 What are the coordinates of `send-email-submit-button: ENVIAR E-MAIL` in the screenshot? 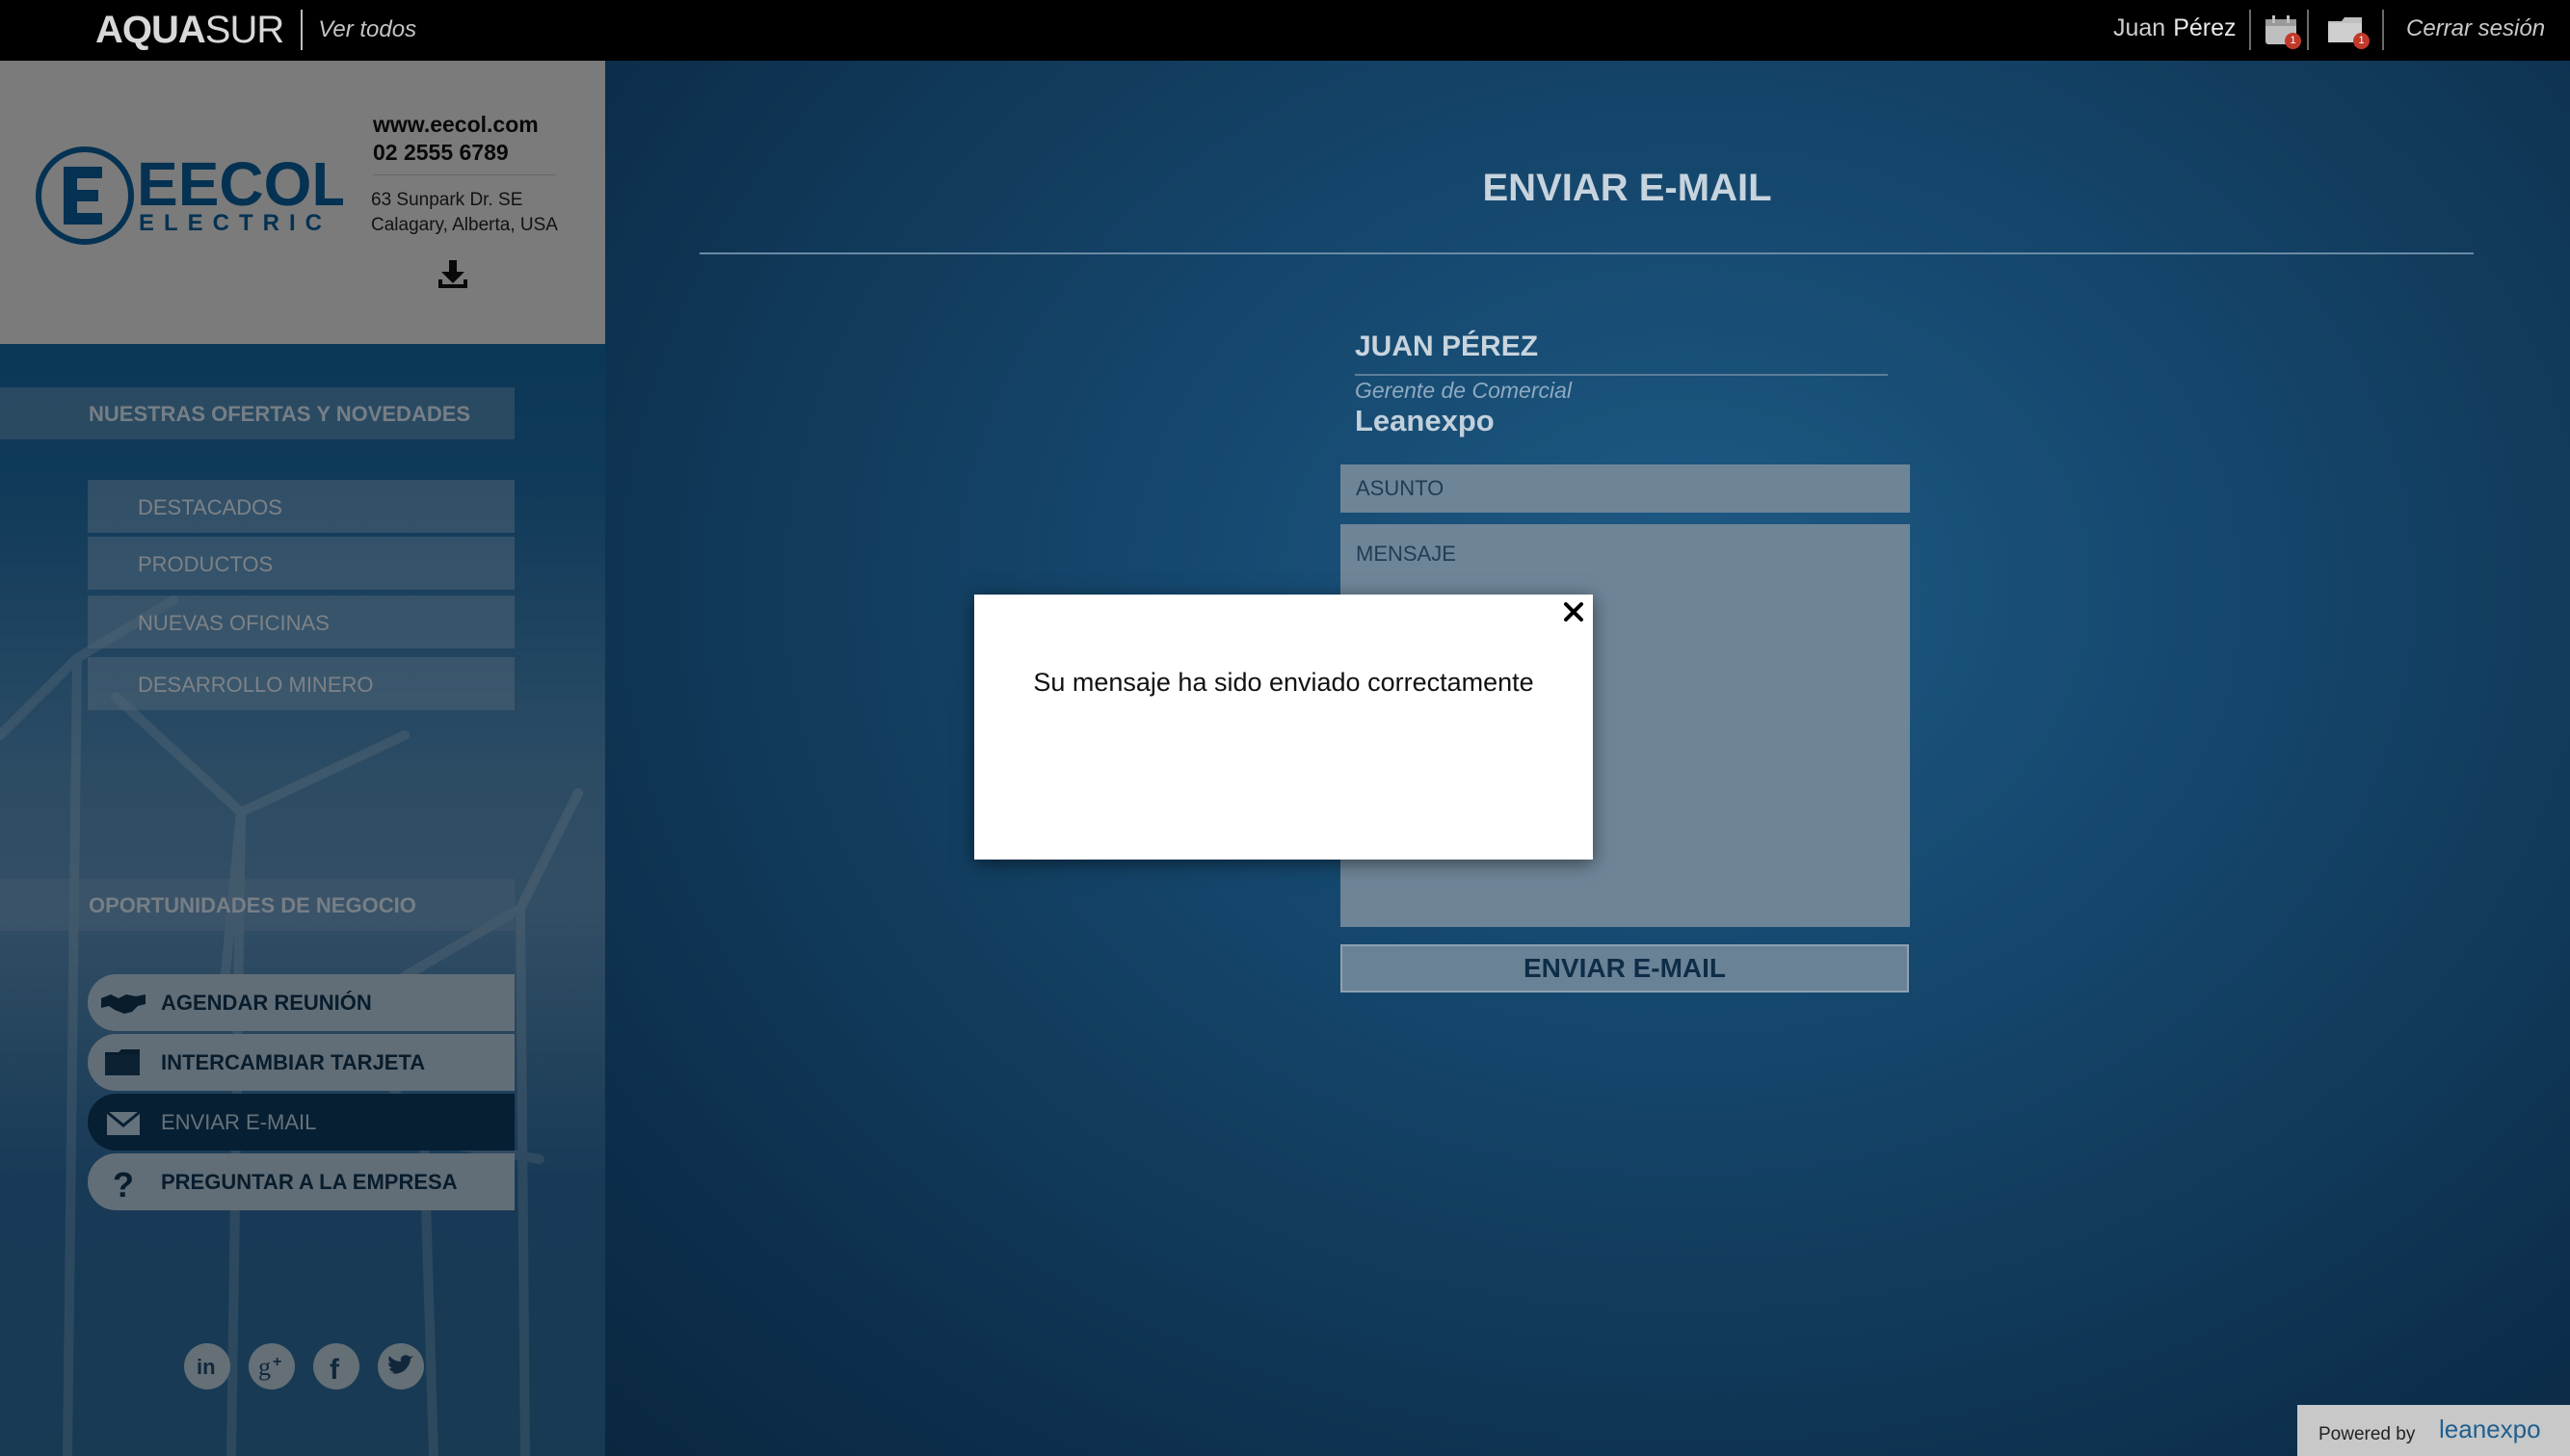 It's located at (1625, 969).